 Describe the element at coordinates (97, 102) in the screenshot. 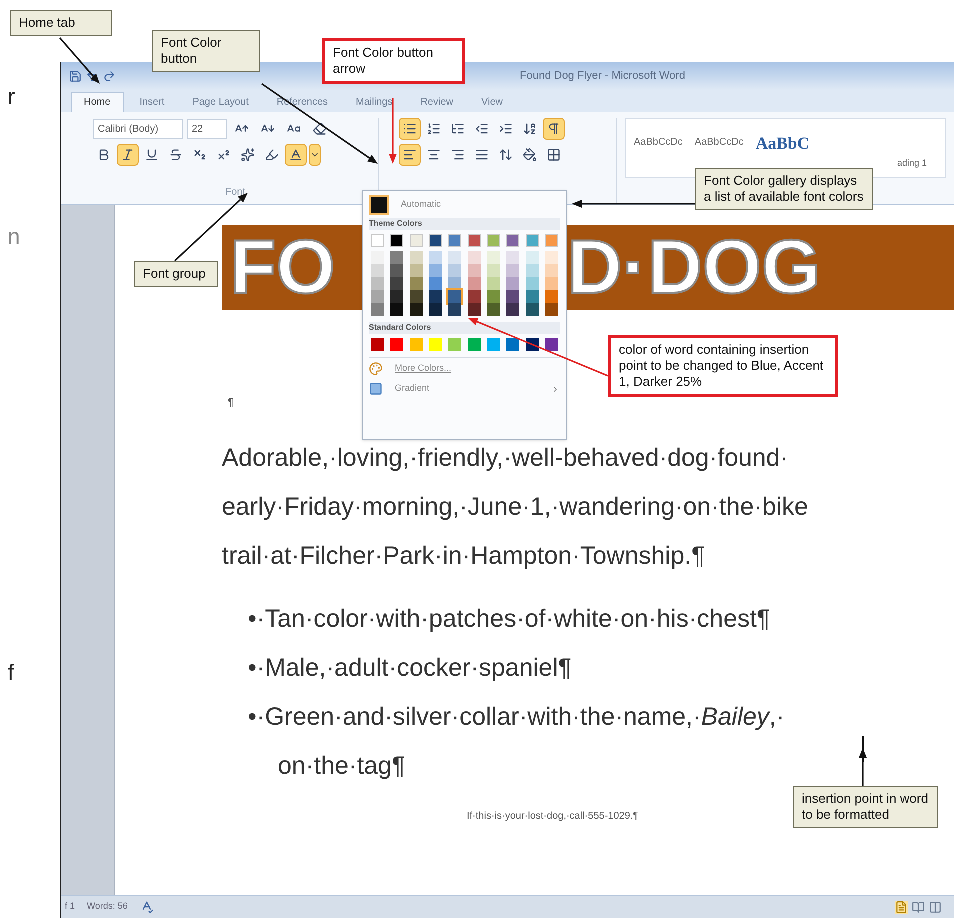

I see `ribbon-tab: Home` at that location.